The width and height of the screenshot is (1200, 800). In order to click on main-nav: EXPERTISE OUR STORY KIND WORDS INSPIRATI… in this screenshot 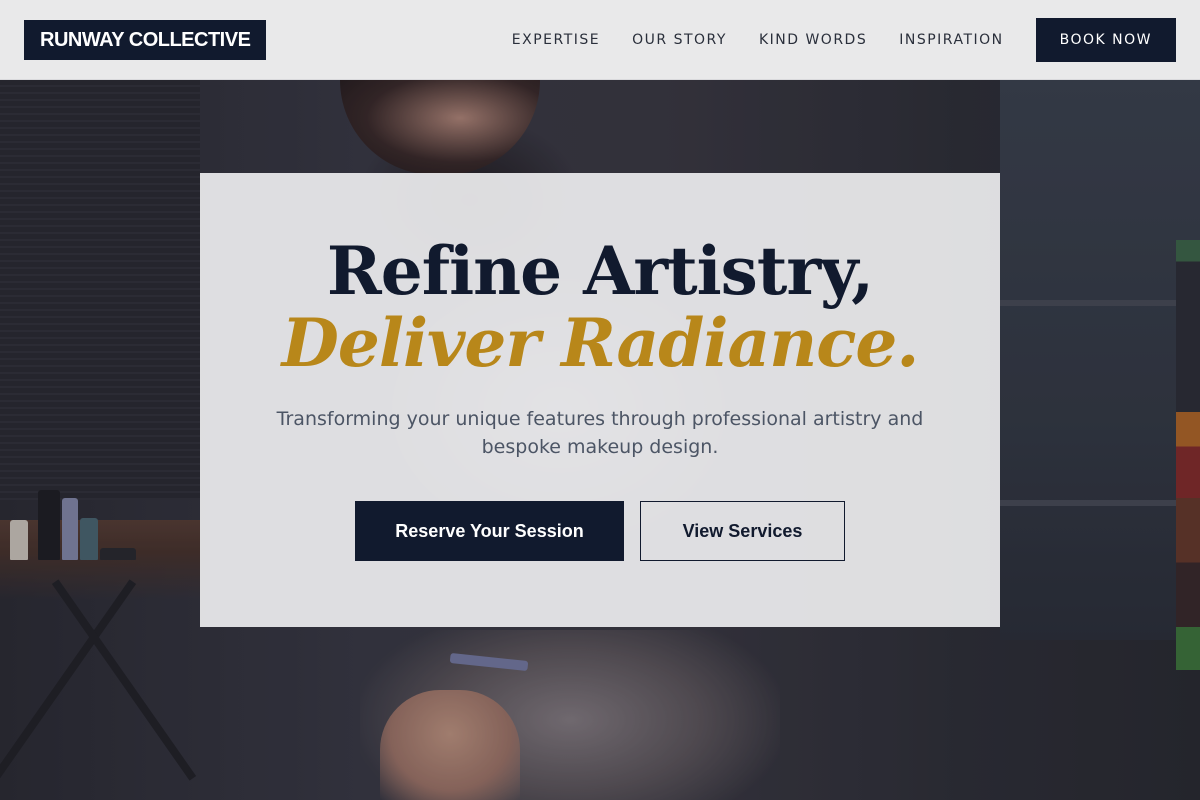, I will do `click(844, 40)`.